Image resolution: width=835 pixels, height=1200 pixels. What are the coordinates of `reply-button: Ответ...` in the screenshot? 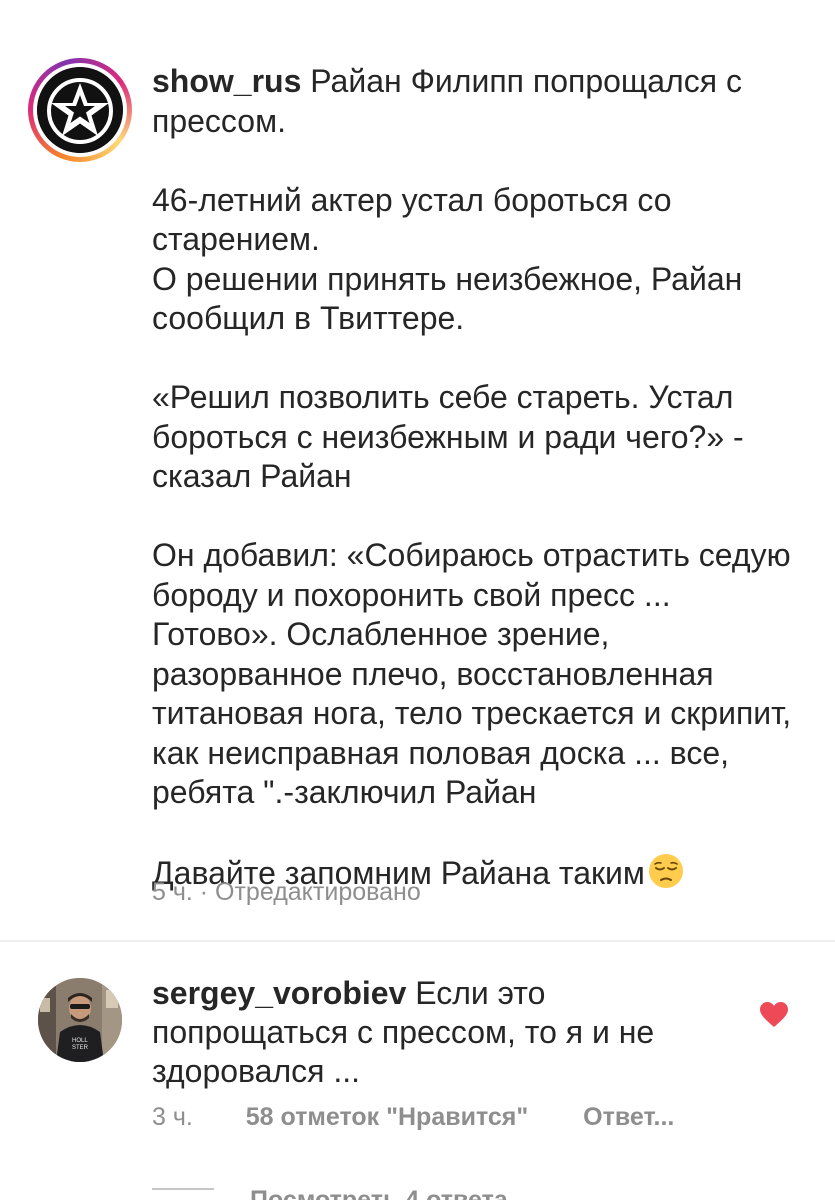 It's located at (628, 1117).